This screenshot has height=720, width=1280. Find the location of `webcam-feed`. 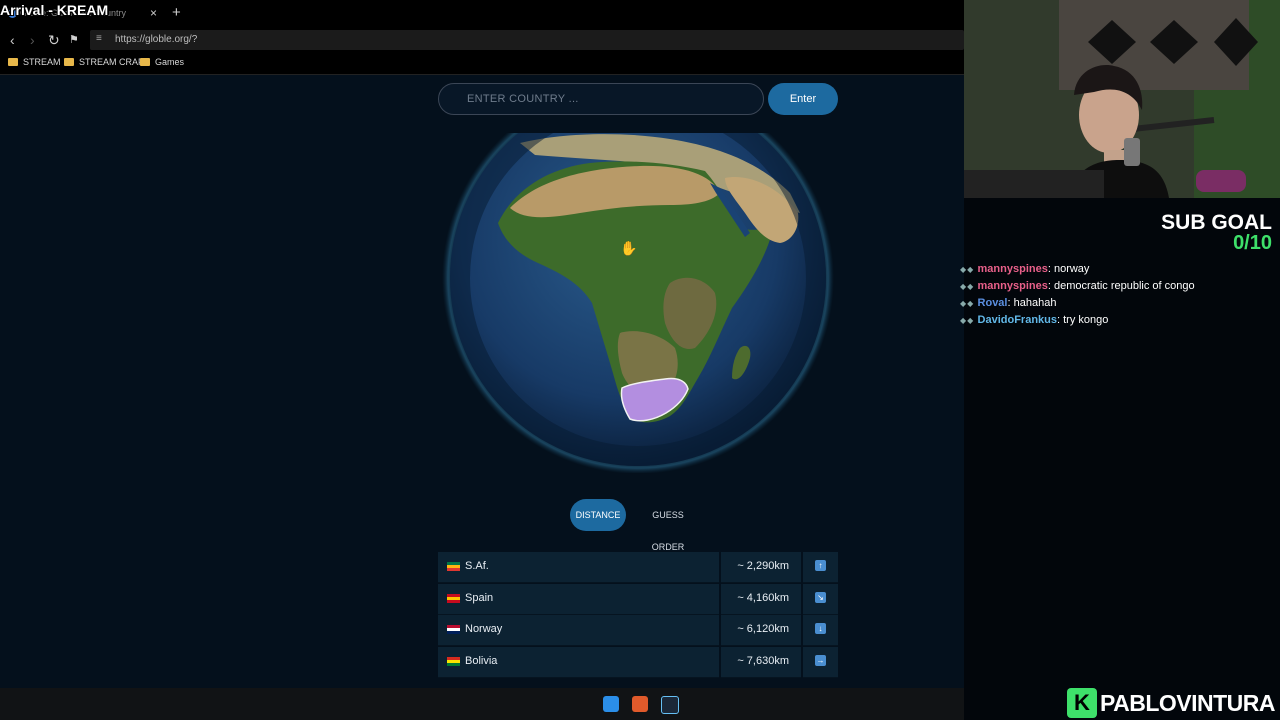

webcam-feed is located at coordinates (1122, 99).